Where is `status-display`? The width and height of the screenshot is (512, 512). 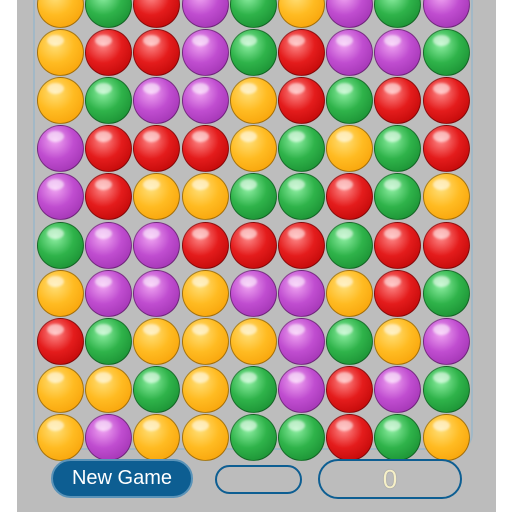
status-display is located at coordinates (258, 479).